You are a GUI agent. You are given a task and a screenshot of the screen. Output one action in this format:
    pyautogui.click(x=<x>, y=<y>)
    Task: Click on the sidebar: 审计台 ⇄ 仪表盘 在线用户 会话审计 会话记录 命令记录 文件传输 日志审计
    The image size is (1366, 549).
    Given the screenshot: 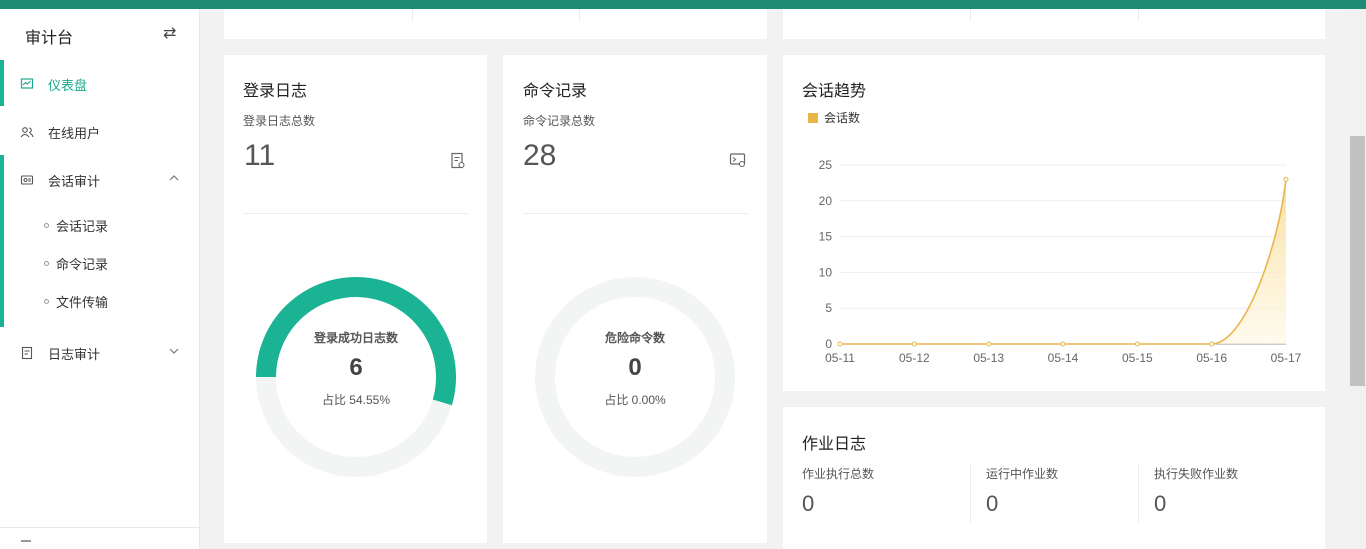 What is the action you would take?
    pyautogui.click(x=100, y=279)
    